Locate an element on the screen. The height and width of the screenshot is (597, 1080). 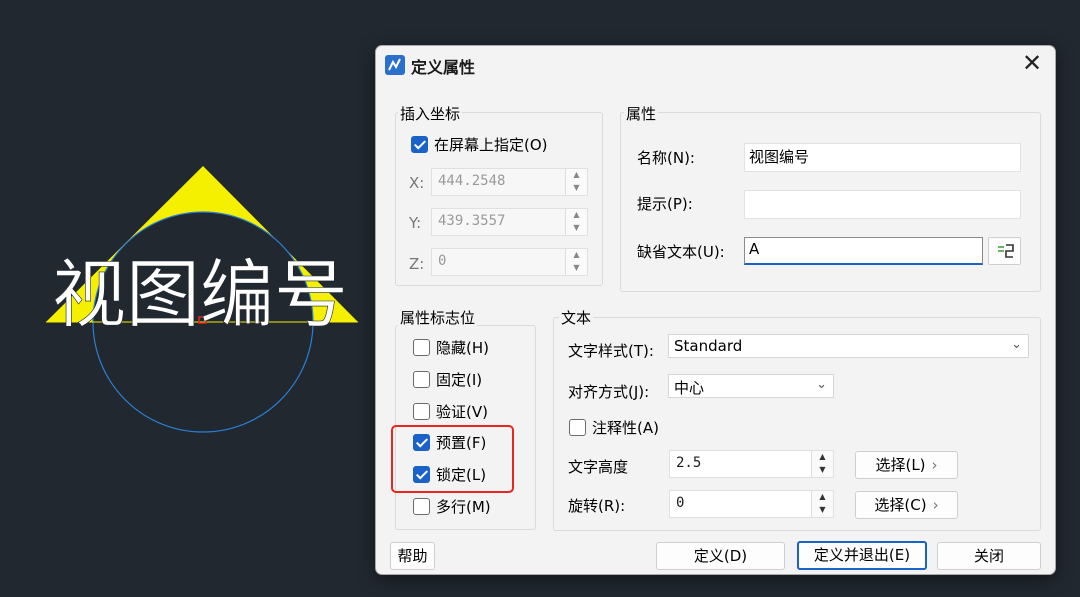
prompt-input is located at coordinates (882, 204).